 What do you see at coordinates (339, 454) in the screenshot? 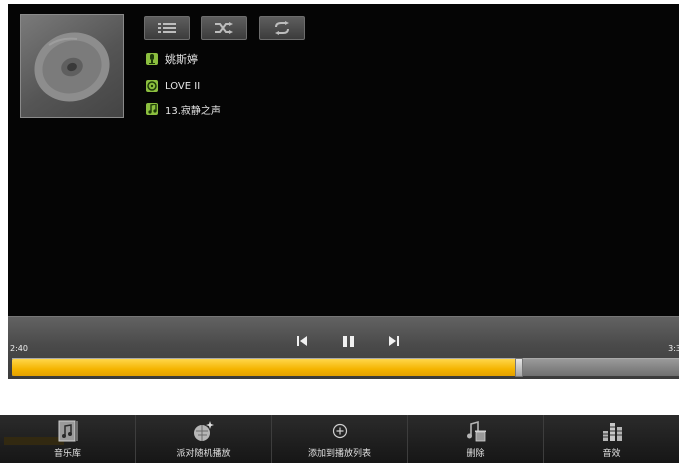
I see `menu-label: 添加到播放列表` at bounding box center [339, 454].